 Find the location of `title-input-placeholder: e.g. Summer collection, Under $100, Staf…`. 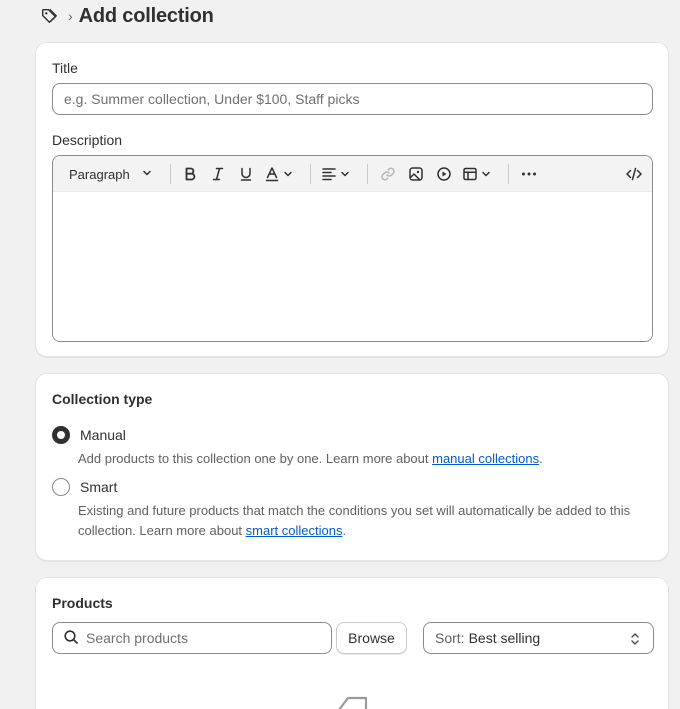

title-input-placeholder: e.g. Summer collection, Under $100, Staf… is located at coordinates (212, 99).